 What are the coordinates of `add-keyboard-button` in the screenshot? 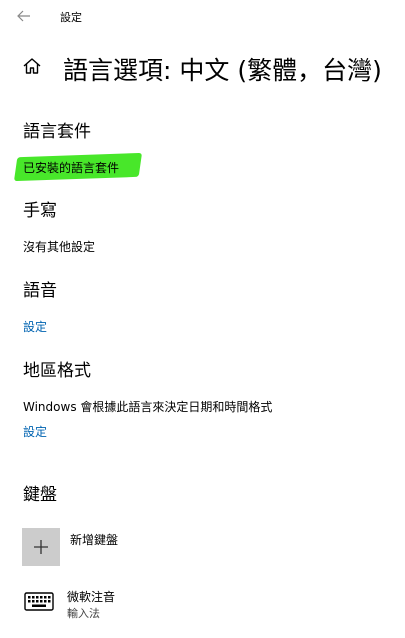 It's located at (41, 547).